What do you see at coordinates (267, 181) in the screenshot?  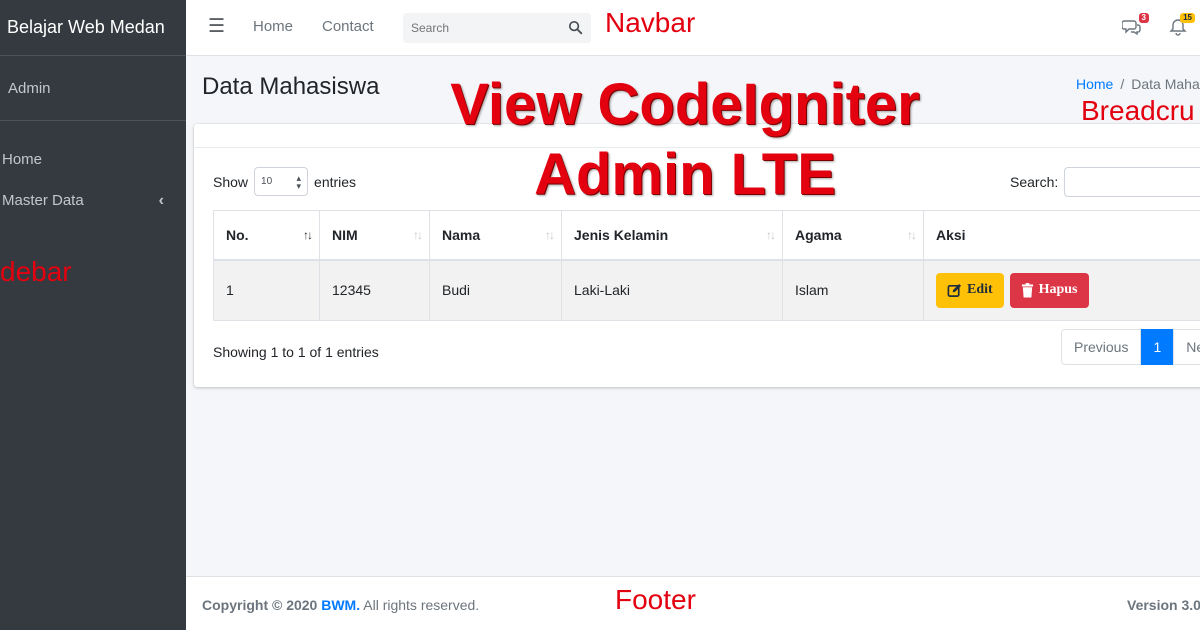 I see `page-length-value: 10` at bounding box center [267, 181].